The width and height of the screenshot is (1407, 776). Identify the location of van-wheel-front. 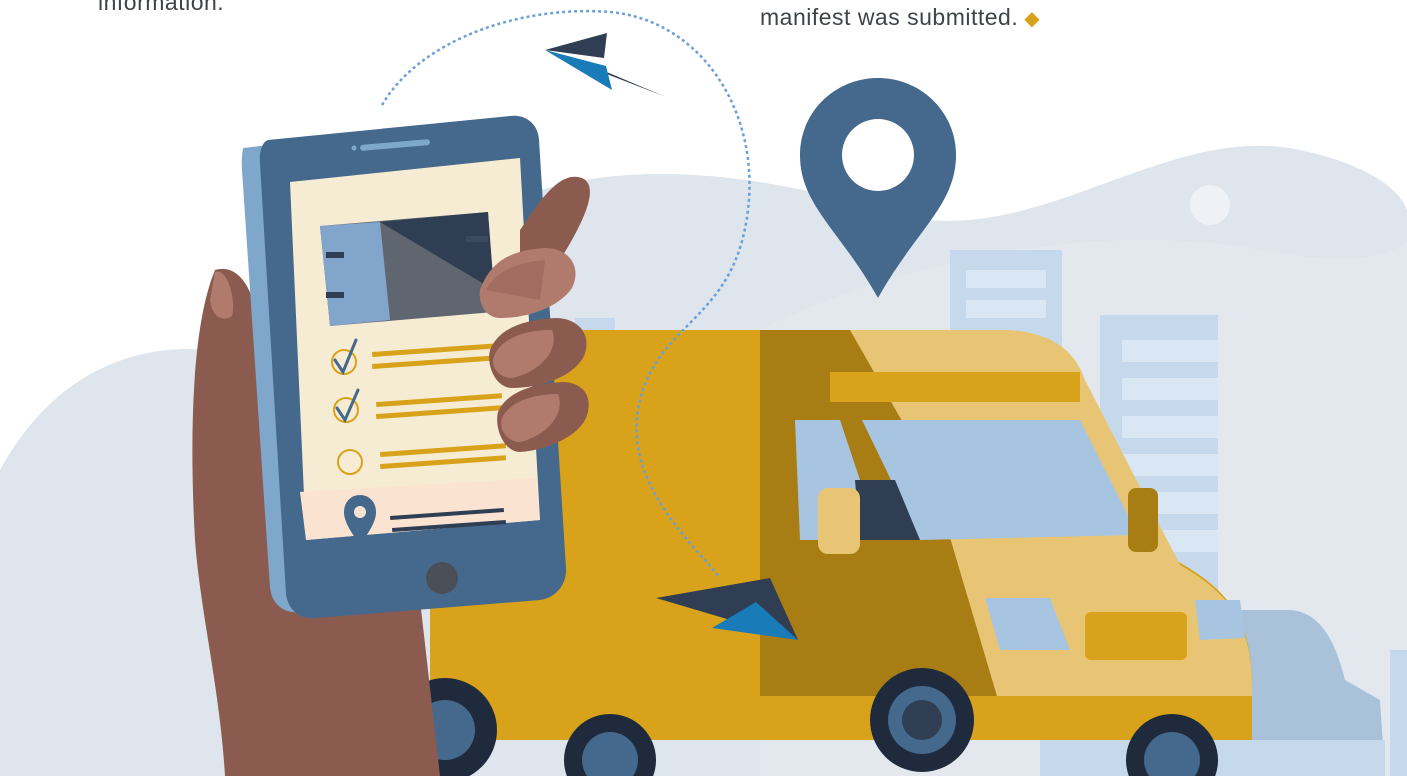
(922, 720).